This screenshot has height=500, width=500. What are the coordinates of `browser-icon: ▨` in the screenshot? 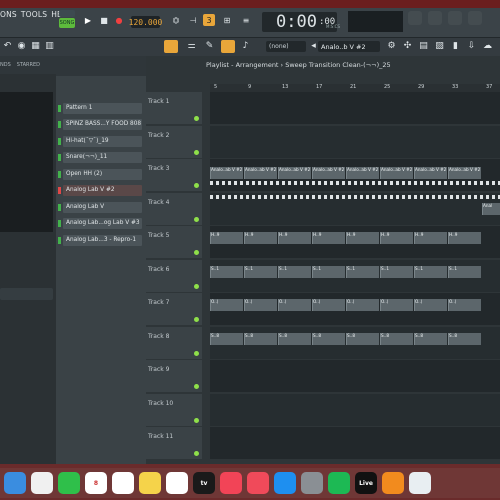 It's located at (439, 46).